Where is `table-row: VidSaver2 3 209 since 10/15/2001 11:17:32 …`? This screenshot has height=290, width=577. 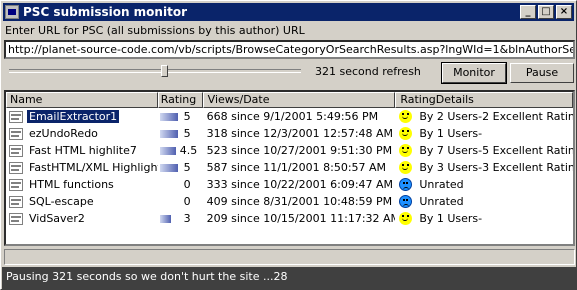 table-row: VidSaver2 3 209 since 10/15/2001 11:17:32 … is located at coordinates (289, 218).